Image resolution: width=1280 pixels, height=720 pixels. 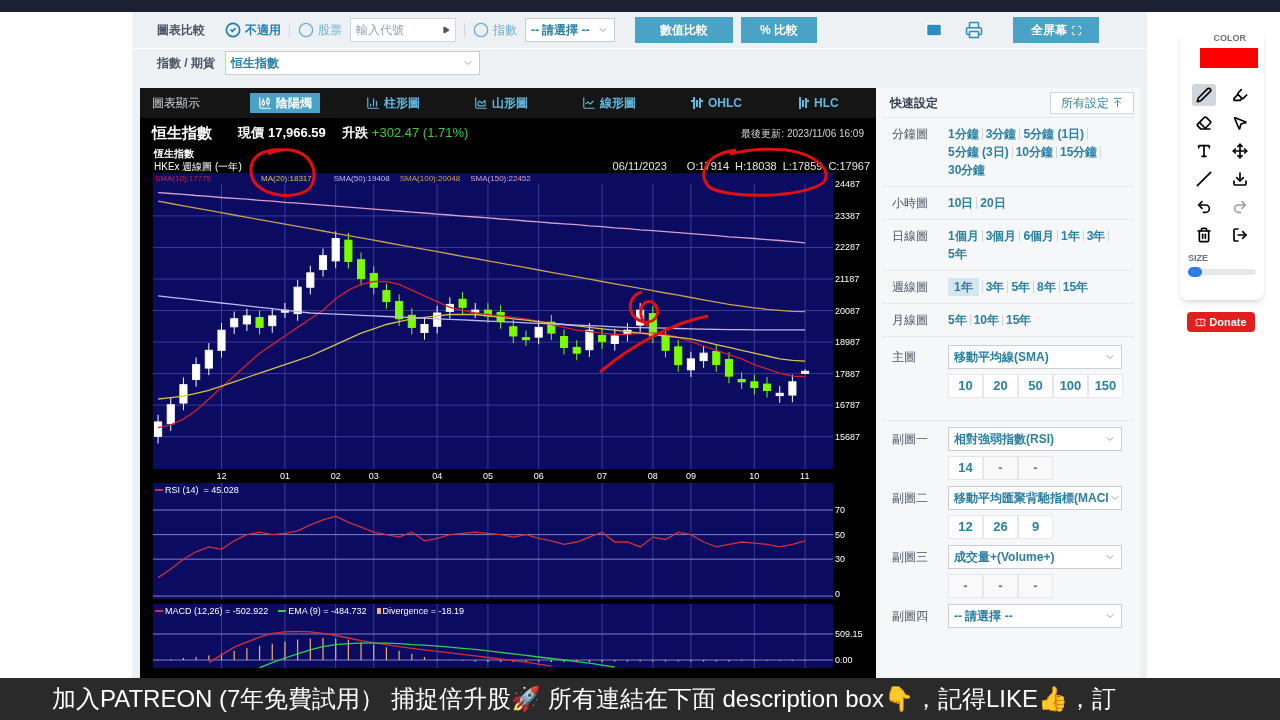 What do you see at coordinates (437, 476) in the screenshot?
I see `x-axis-label: 04` at bounding box center [437, 476].